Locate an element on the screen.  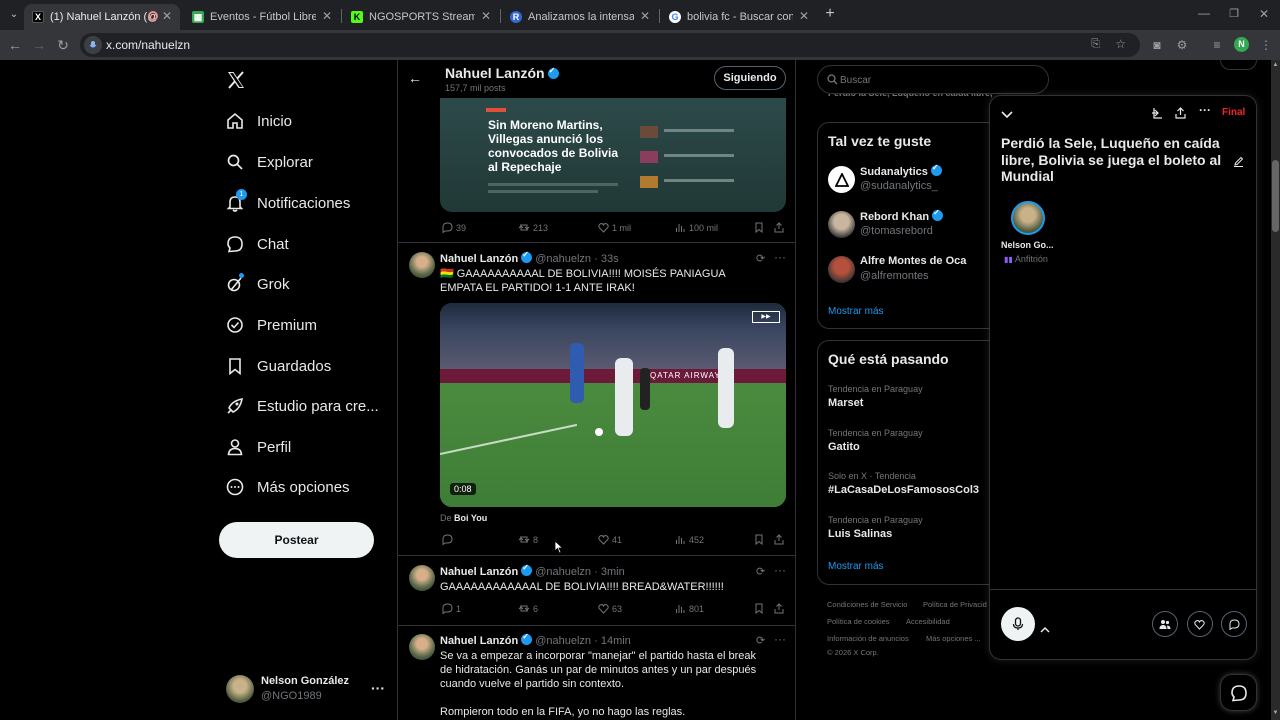
sidebar-item-m-s-opciones: Más opciones is located at coordinates (288, 487).